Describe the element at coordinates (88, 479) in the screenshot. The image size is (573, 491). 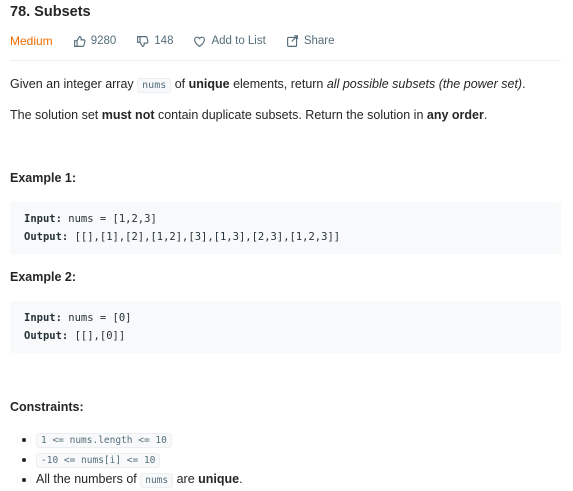
I see `text: All the numbers of` at that location.